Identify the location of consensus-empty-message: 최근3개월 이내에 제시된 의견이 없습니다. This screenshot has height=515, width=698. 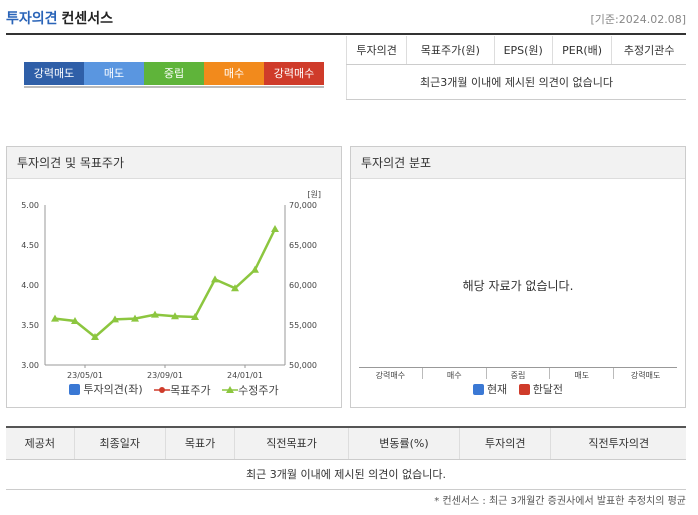
(516, 82).